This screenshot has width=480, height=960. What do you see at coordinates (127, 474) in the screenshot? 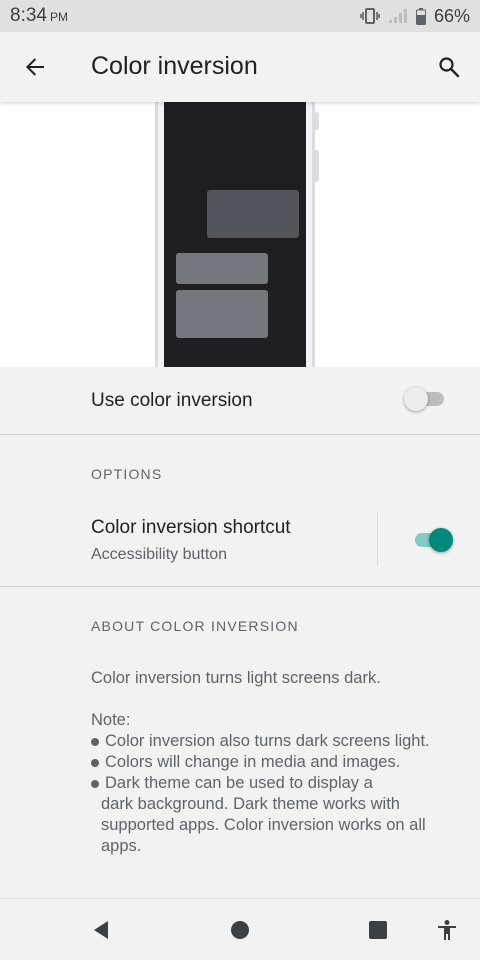
I see `options-header: OPTIONS` at bounding box center [127, 474].